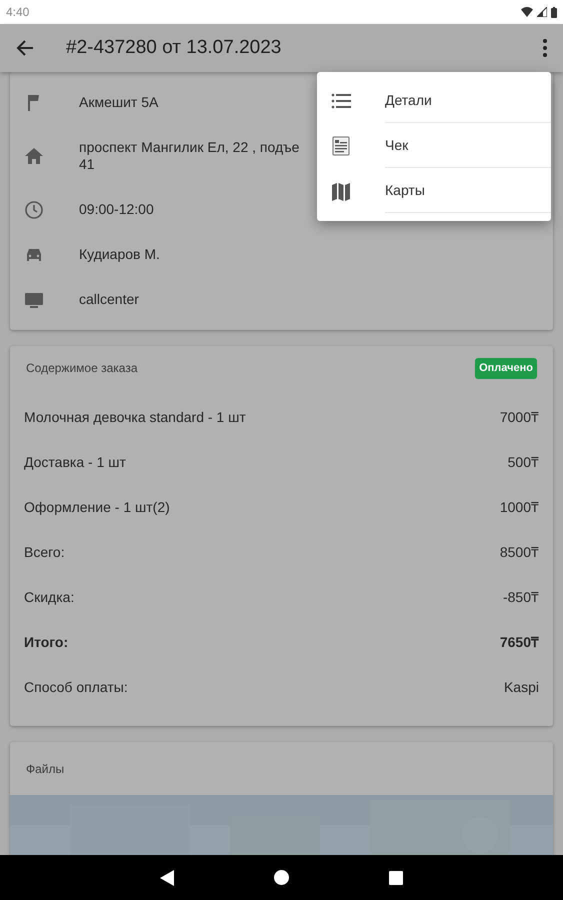  What do you see at coordinates (116, 209) in the screenshot?
I see `info-text: 09:00-12:00` at bounding box center [116, 209].